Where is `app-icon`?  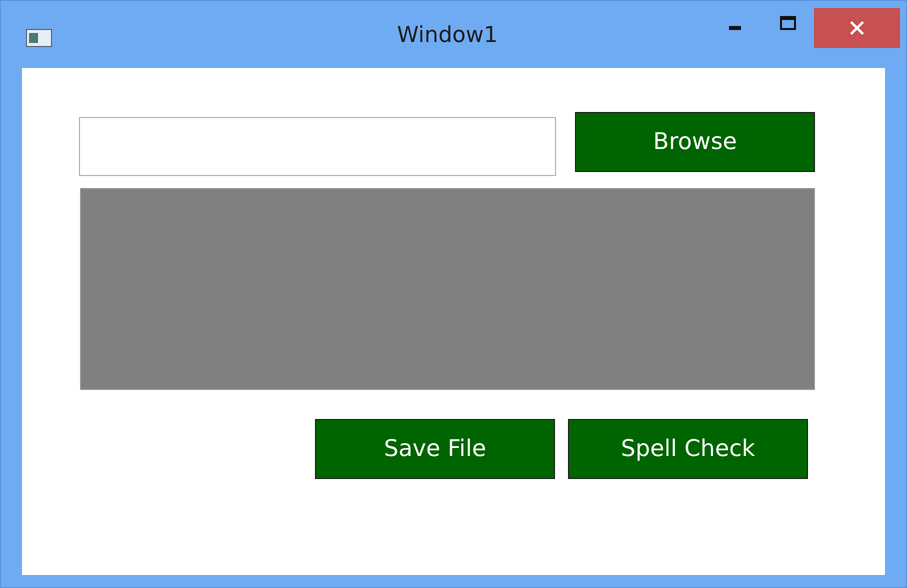 app-icon is located at coordinates (39, 38).